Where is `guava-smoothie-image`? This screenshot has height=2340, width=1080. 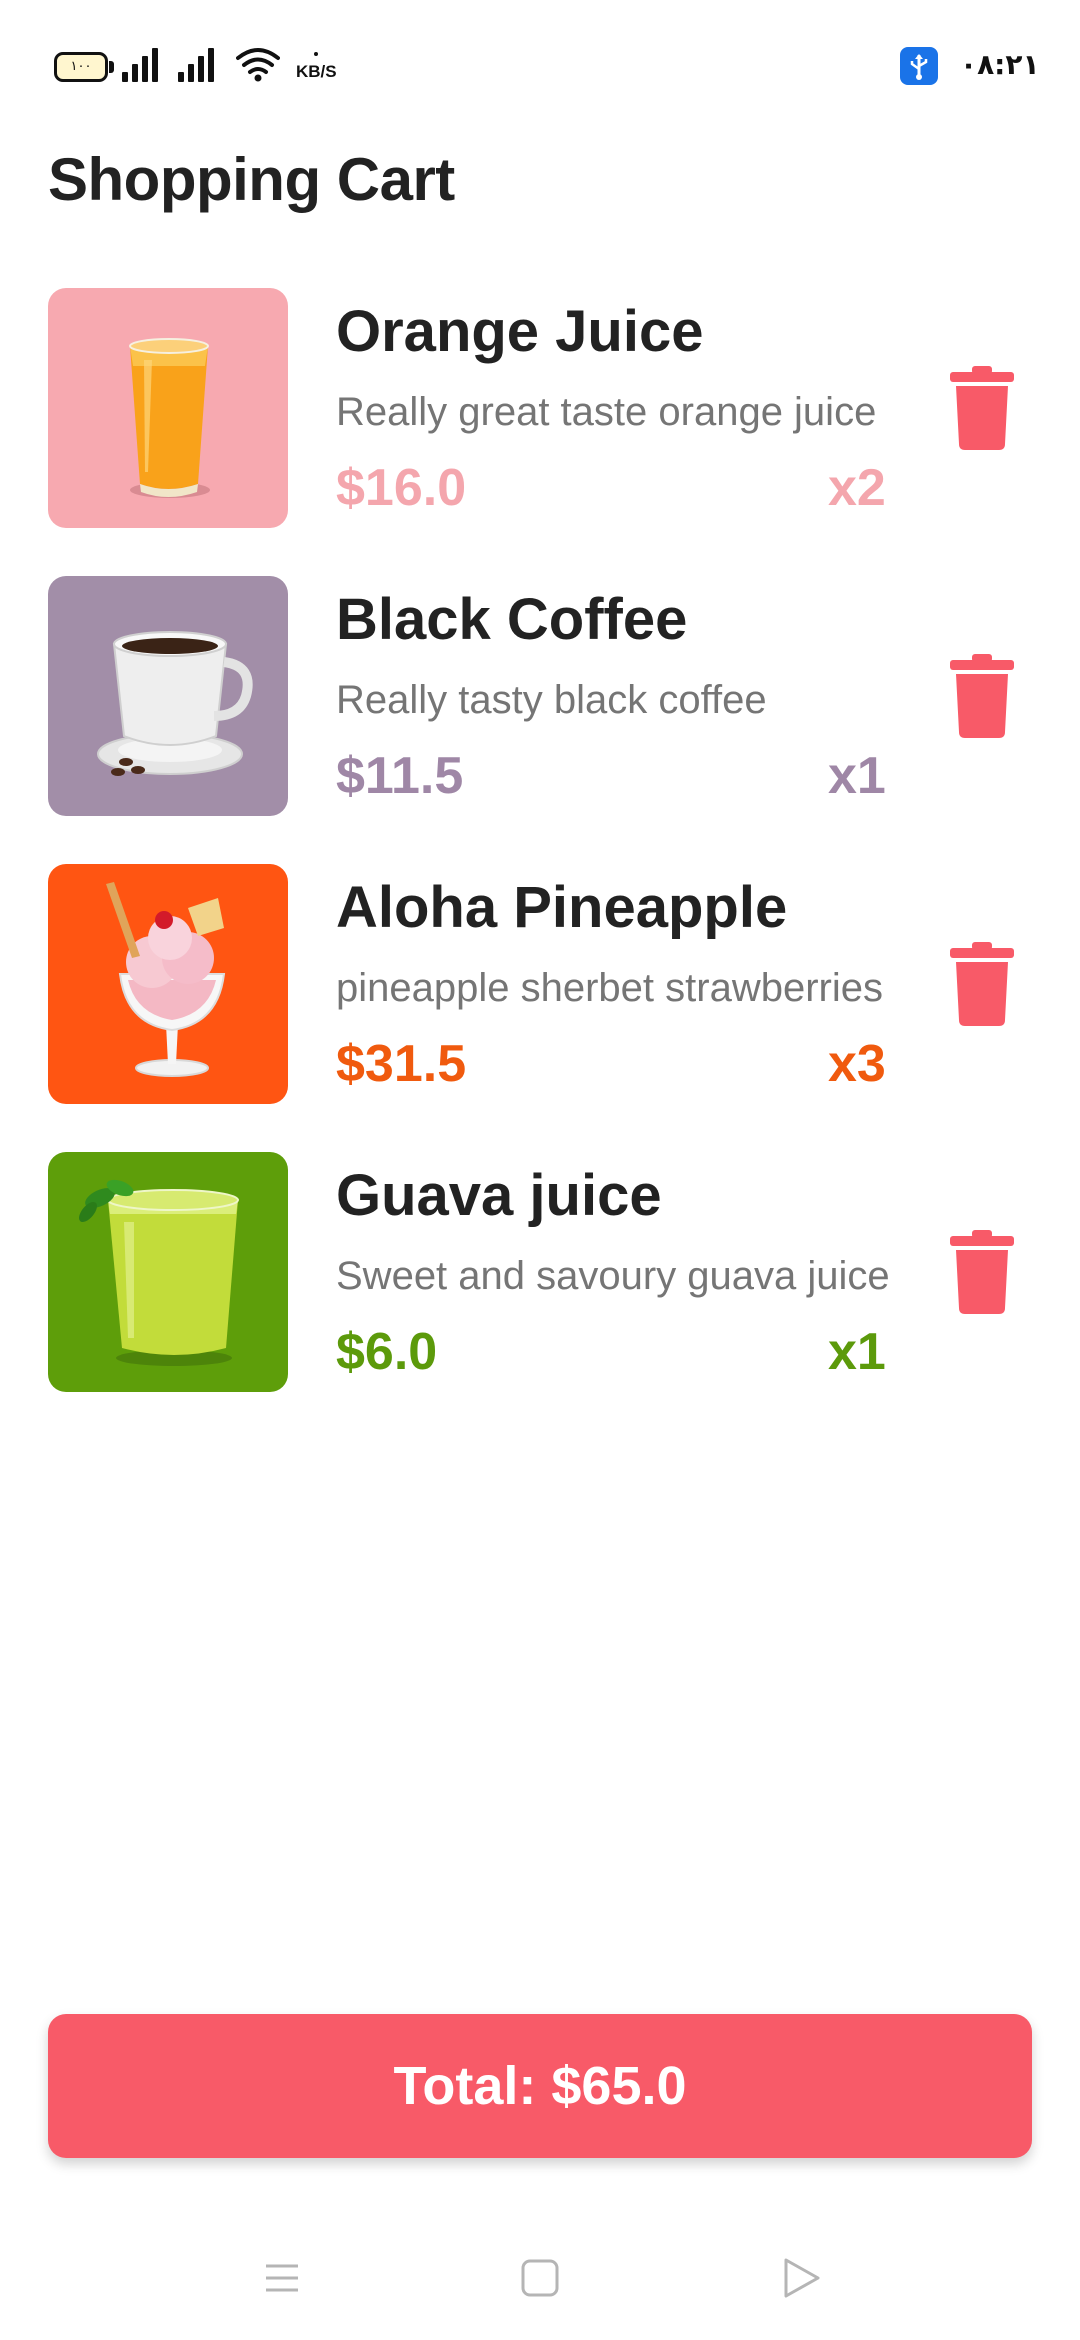 guava-smoothie-image is located at coordinates (168, 1272).